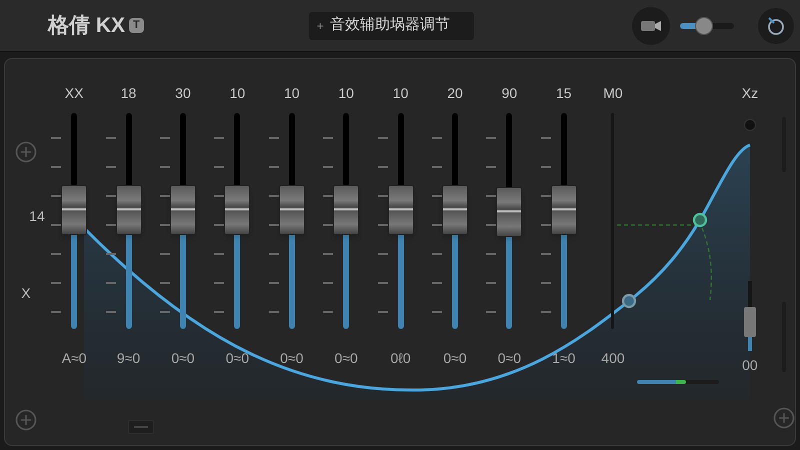 The image size is (800, 450). I want to click on volume-slider, so click(707, 25).